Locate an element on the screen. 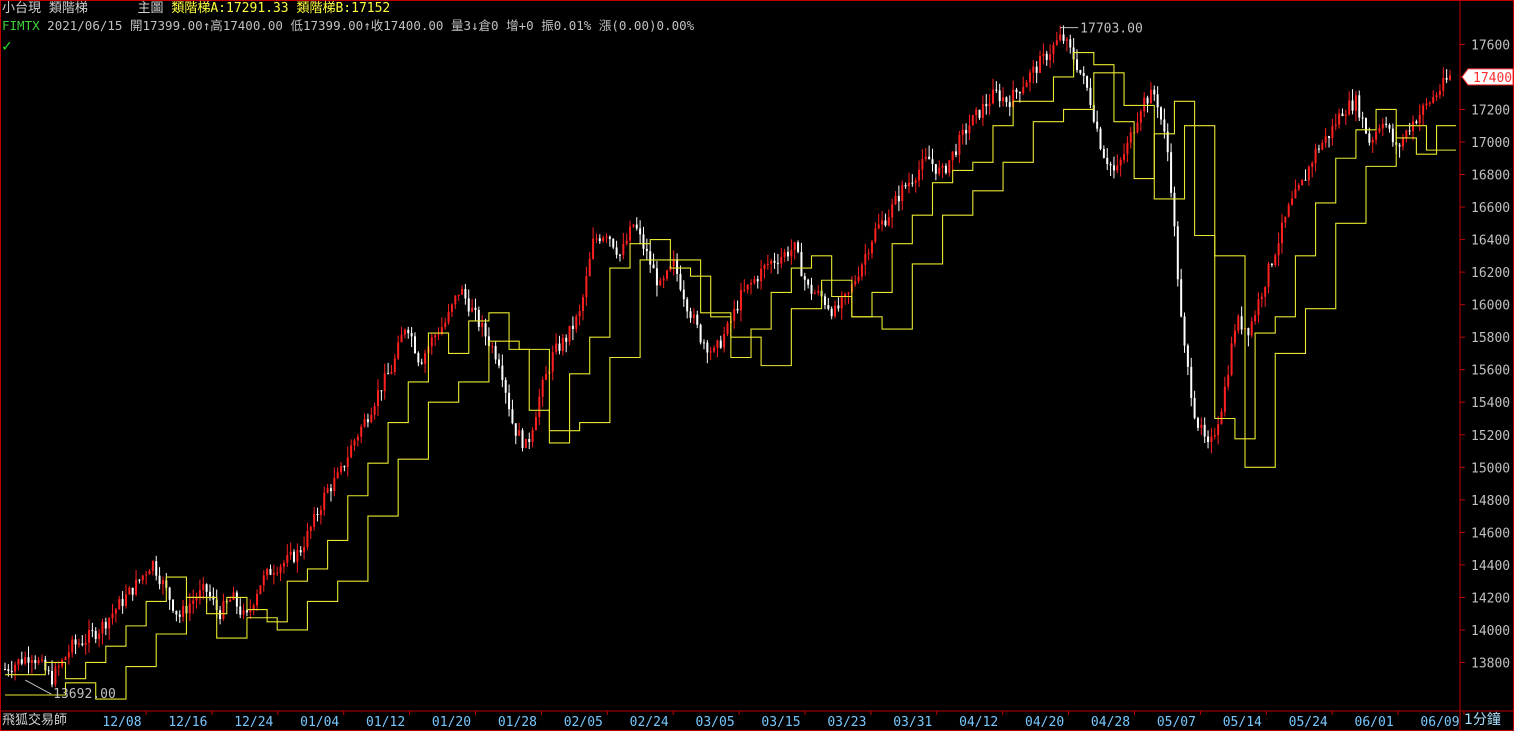  date-tick-label: 06/09 is located at coordinates (1439, 722).